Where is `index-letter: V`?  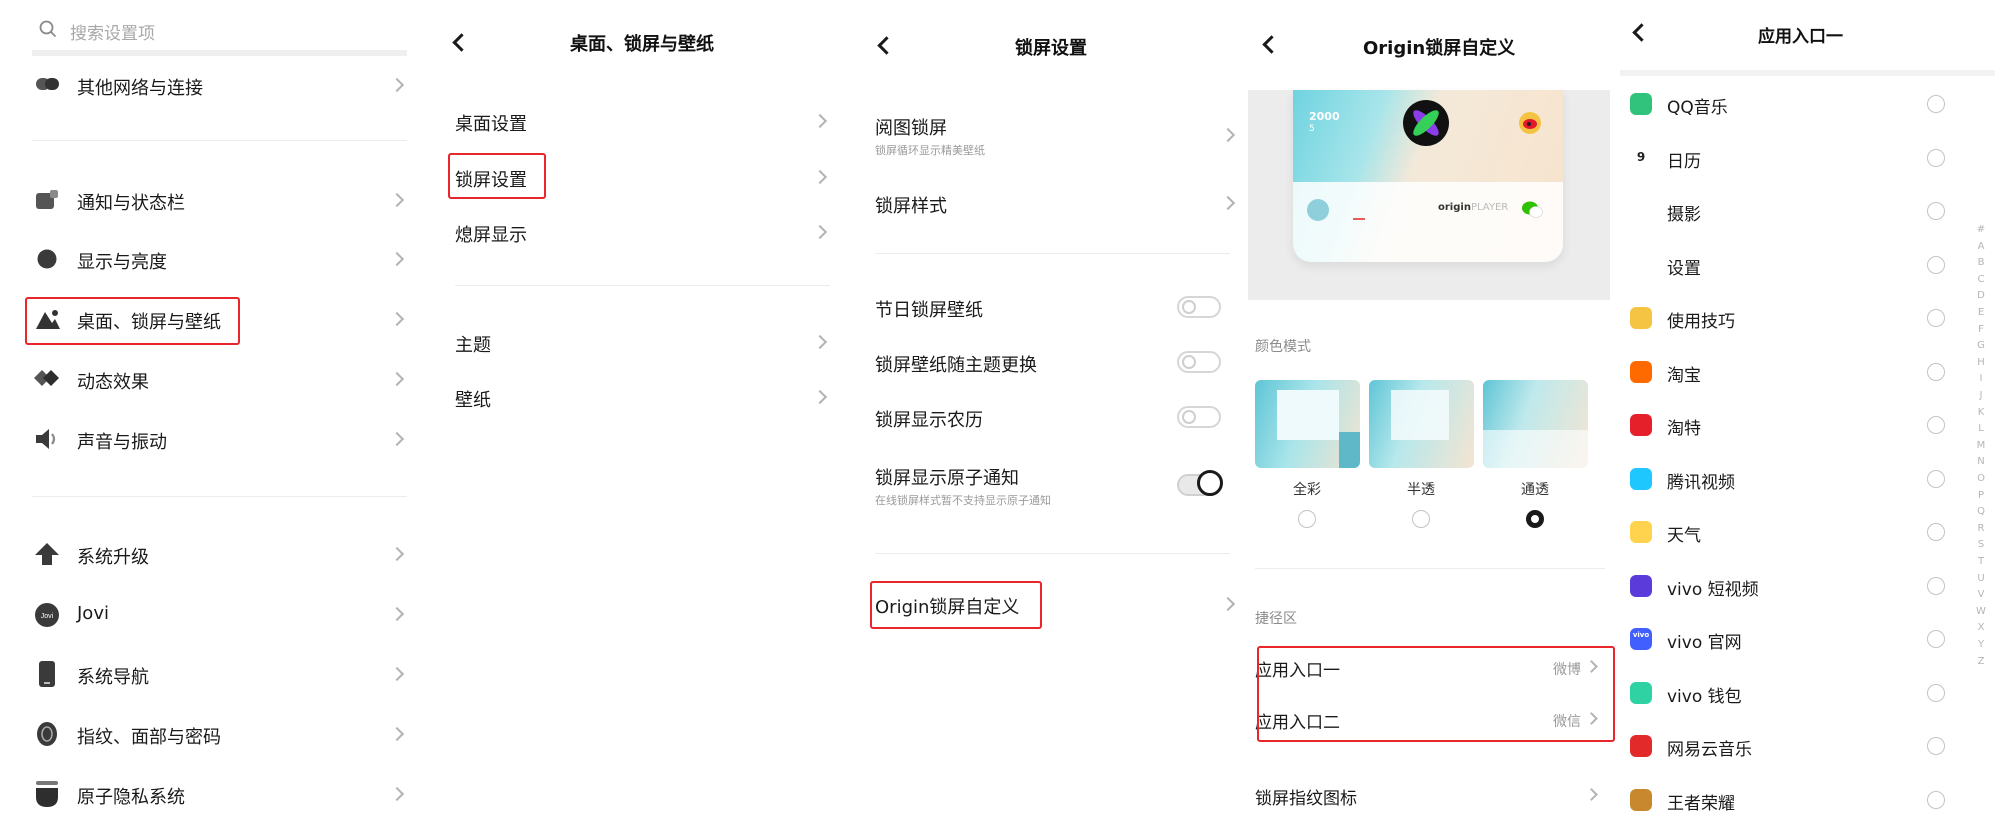
index-letter: V is located at coordinates (1981, 594).